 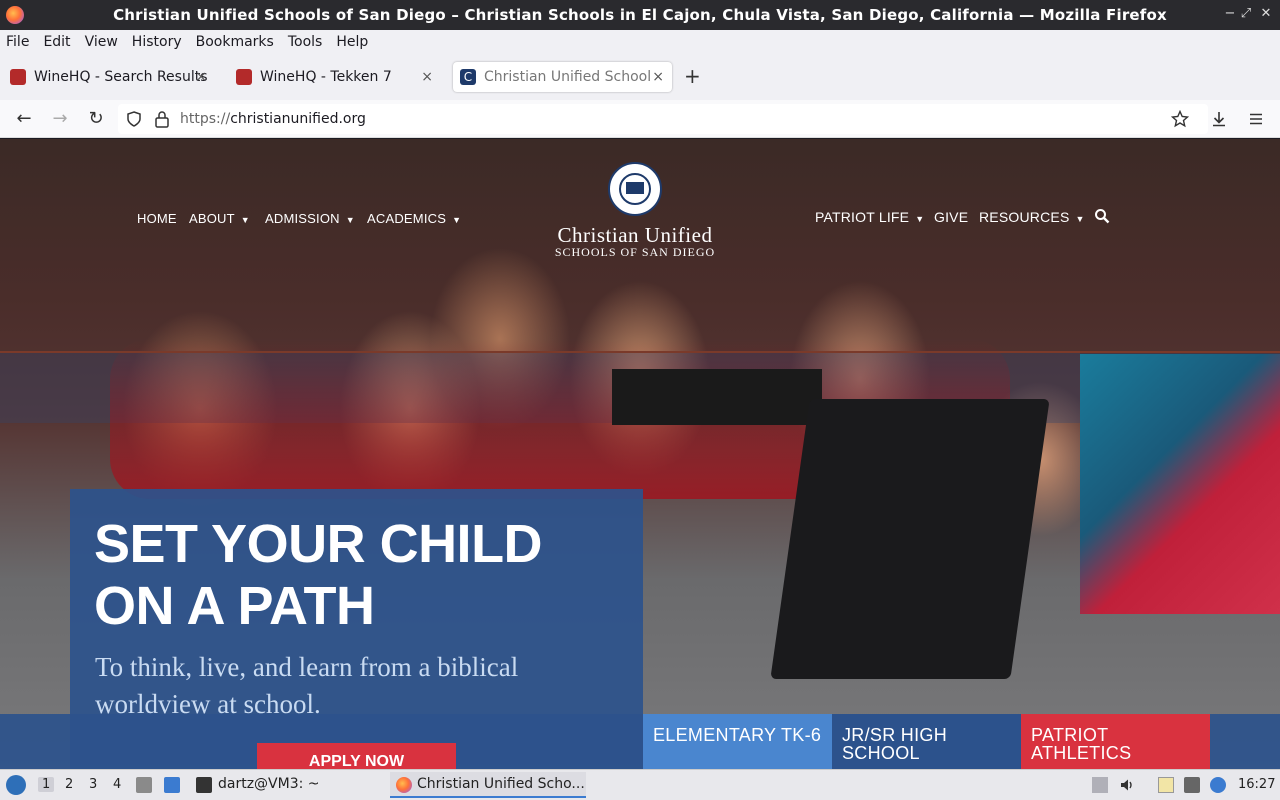 I want to click on search-icon, so click(x=1102, y=216).